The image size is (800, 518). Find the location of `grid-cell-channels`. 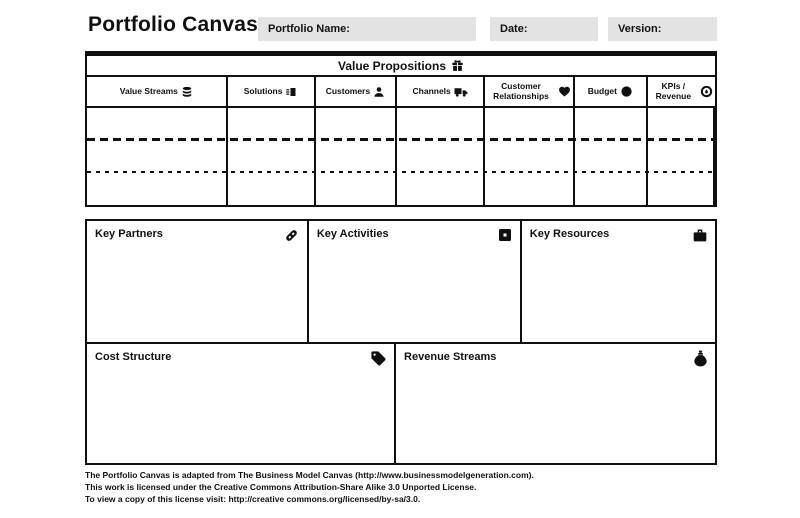

grid-cell-channels is located at coordinates (441, 156).